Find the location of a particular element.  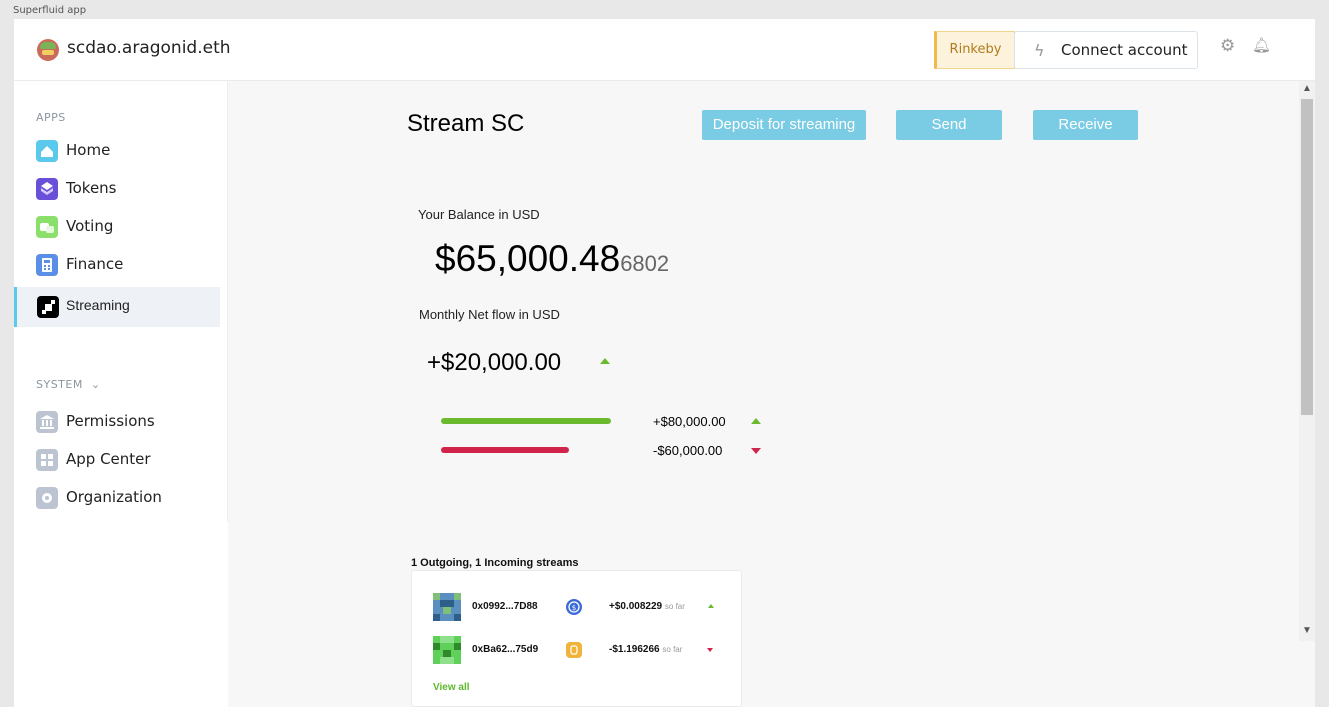

chevron-down-icon: ⌄ is located at coordinates (95, 384).